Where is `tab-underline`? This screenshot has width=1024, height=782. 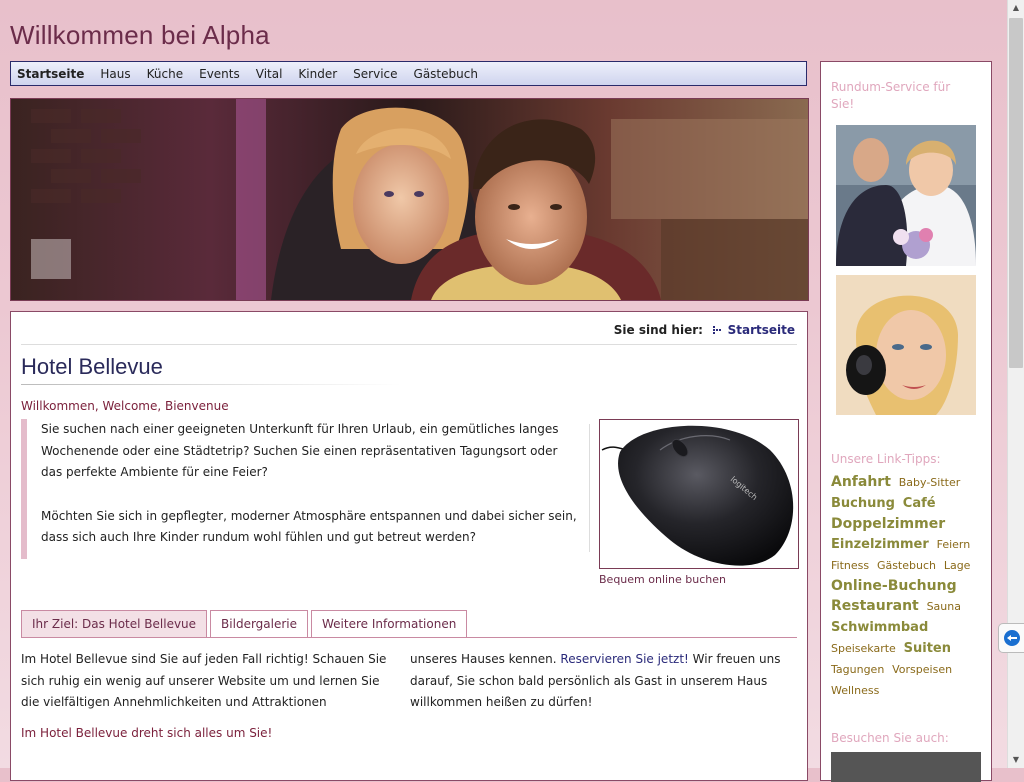
tab-underline is located at coordinates (409, 637).